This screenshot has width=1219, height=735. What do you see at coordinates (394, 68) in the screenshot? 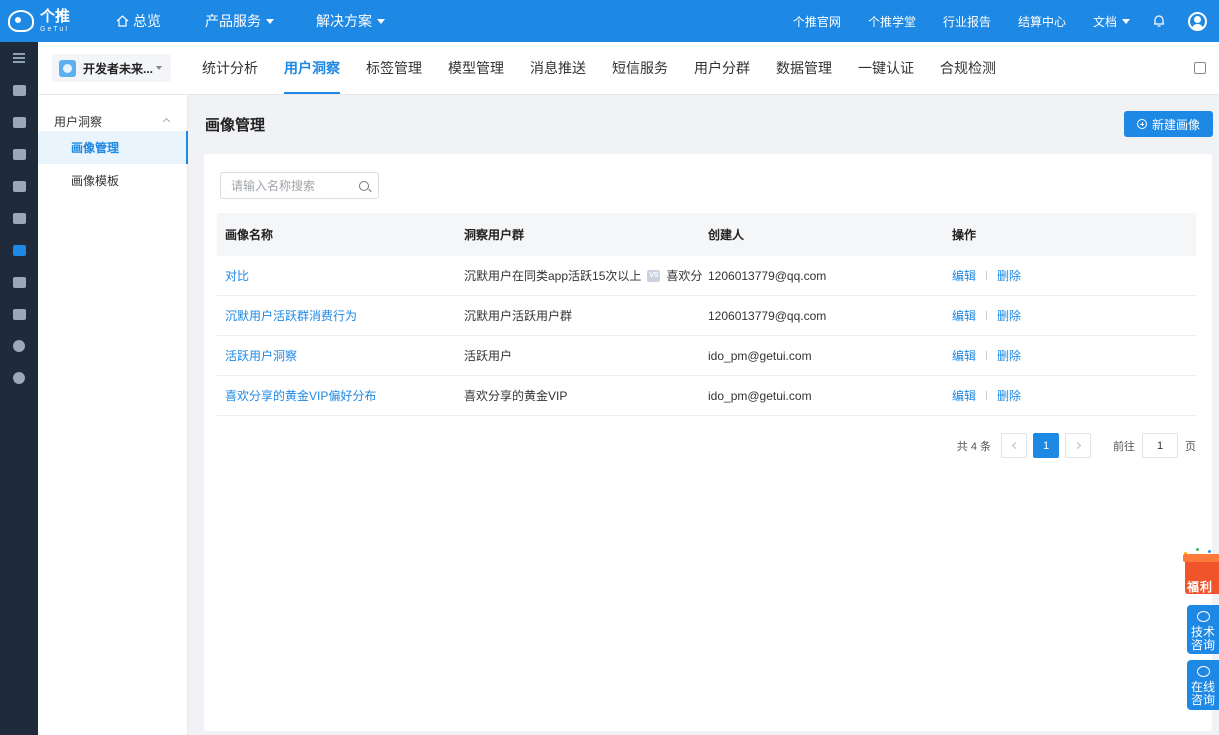
I see `tab-tags: 标签管理` at bounding box center [394, 68].